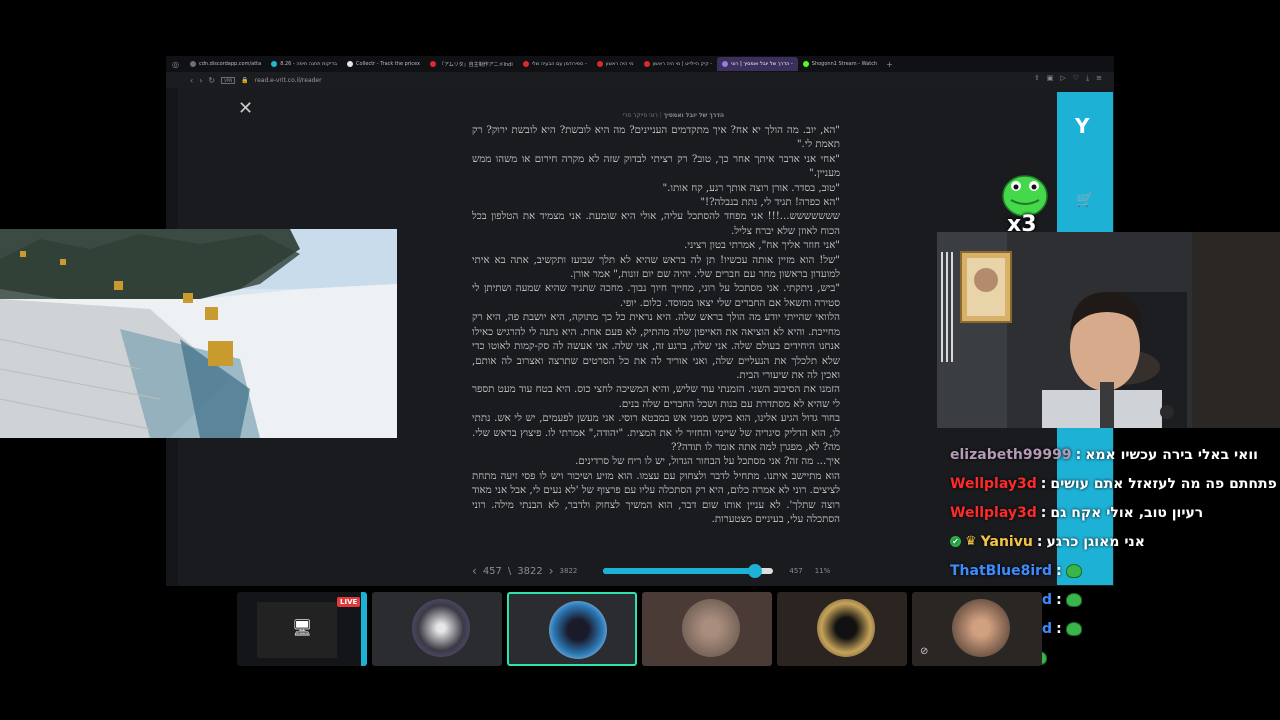  I want to click on browser-tab: הדרך של יובל ואמסיך | רוני -, so click(757, 64).